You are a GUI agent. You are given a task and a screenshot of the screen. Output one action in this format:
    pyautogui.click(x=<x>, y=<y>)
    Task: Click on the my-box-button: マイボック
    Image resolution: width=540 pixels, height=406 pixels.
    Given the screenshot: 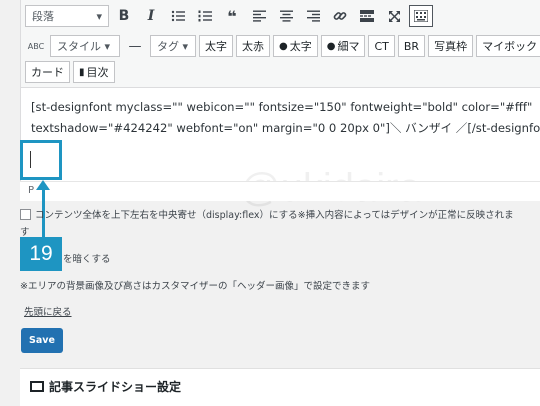 What is the action you would take?
    pyautogui.click(x=508, y=46)
    